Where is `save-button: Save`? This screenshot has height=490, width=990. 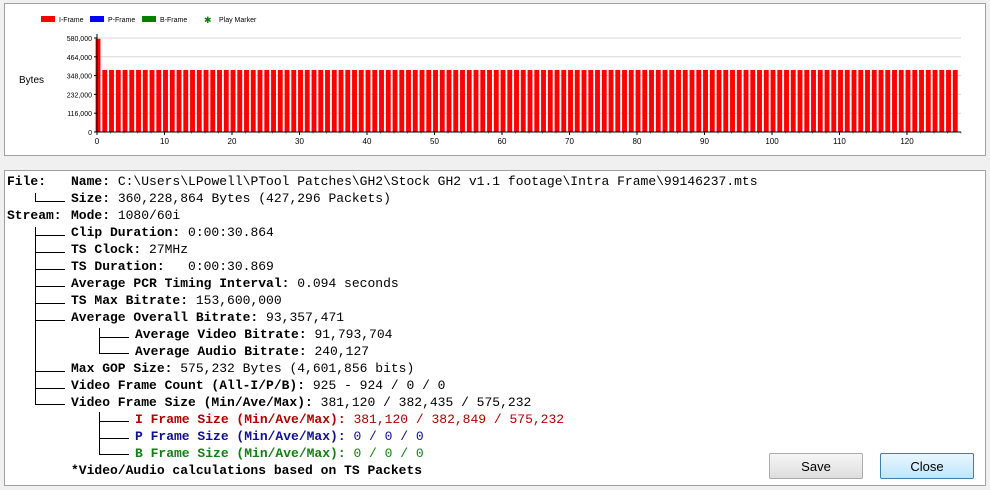 save-button: Save is located at coordinates (816, 466).